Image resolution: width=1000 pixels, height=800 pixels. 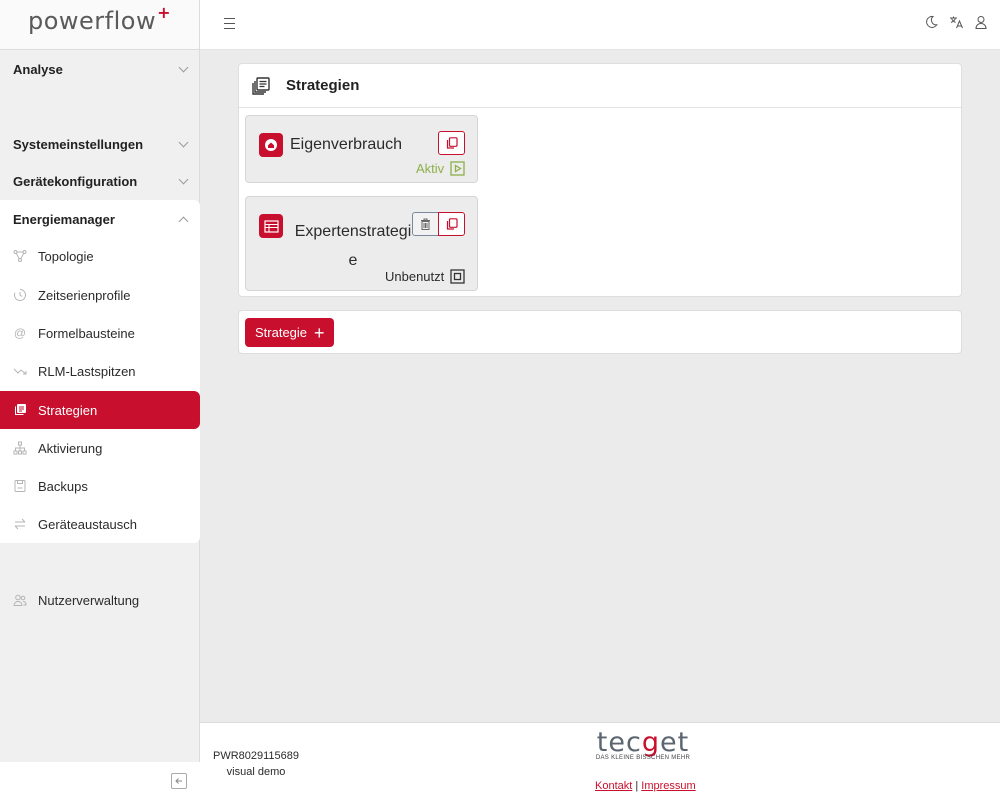 What do you see at coordinates (20, 448) in the screenshot?
I see `hierarchy-icon` at bounding box center [20, 448].